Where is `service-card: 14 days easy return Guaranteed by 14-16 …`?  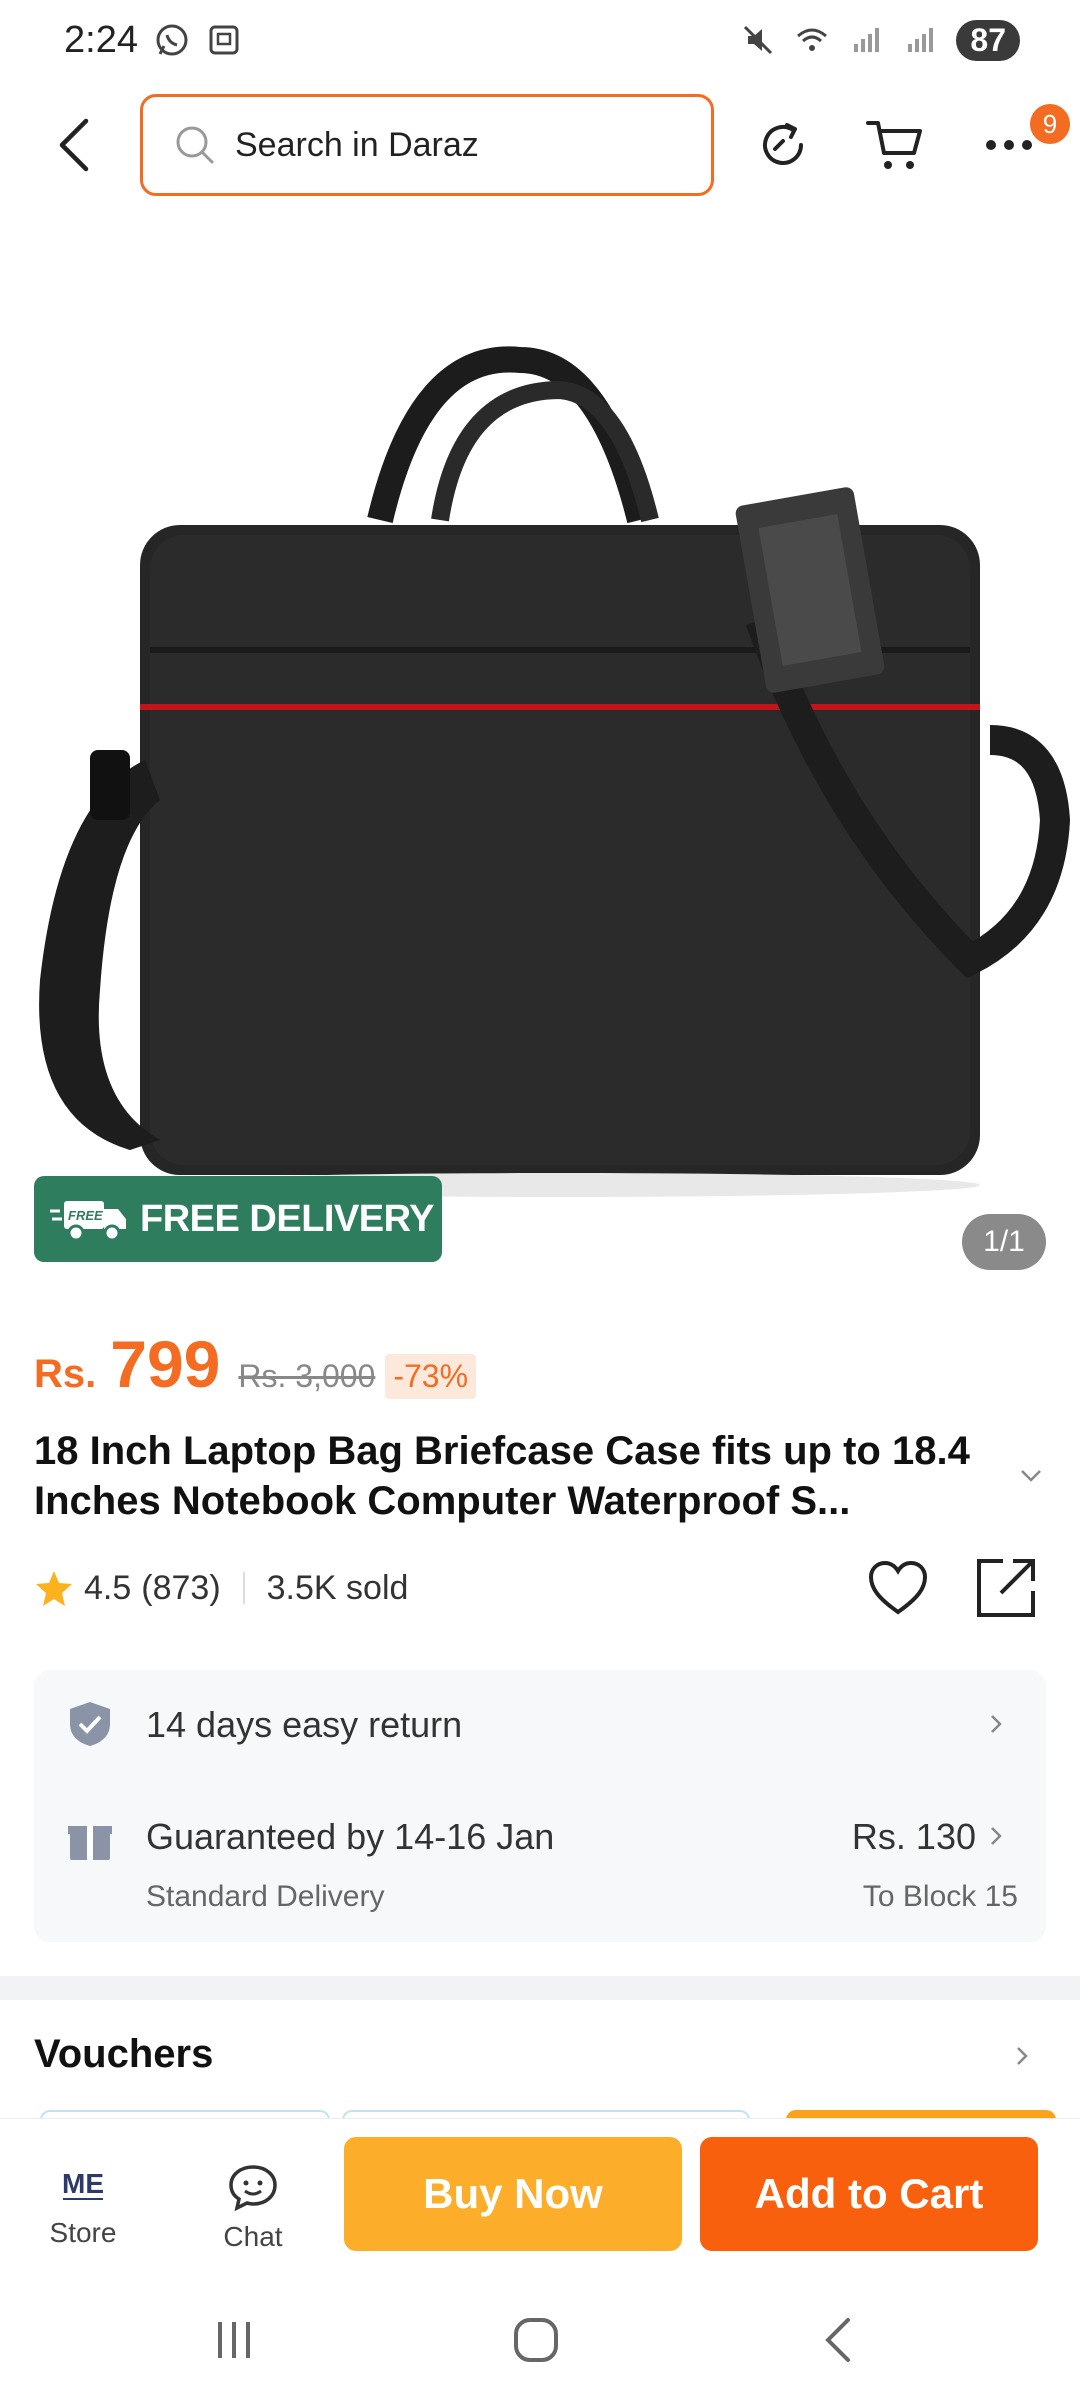 service-card: 14 days easy return Guaranteed by 14-16 … is located at coordinates (540, 1806).